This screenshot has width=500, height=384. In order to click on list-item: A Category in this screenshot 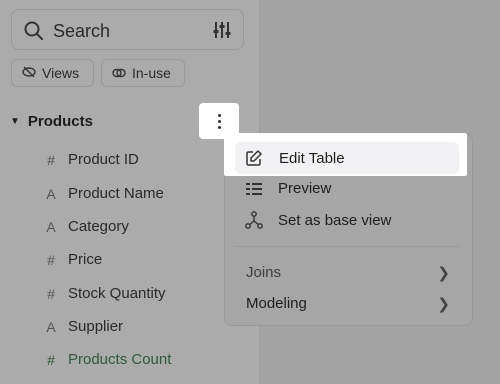, I will do `click(86, 226)`.